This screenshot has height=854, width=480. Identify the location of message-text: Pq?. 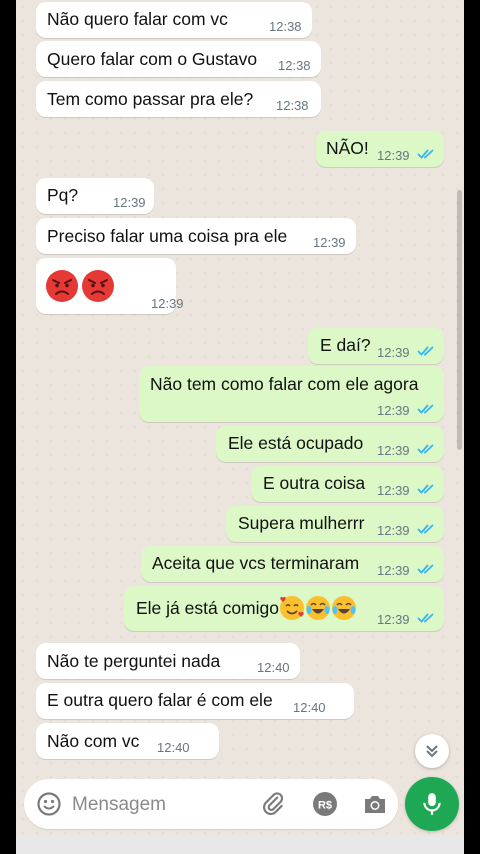
(63, 195).